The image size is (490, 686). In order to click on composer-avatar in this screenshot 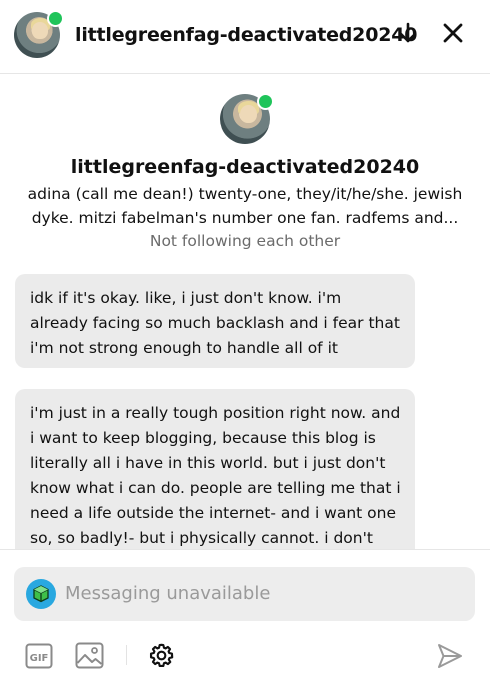, I will do `click(41, 594)`.